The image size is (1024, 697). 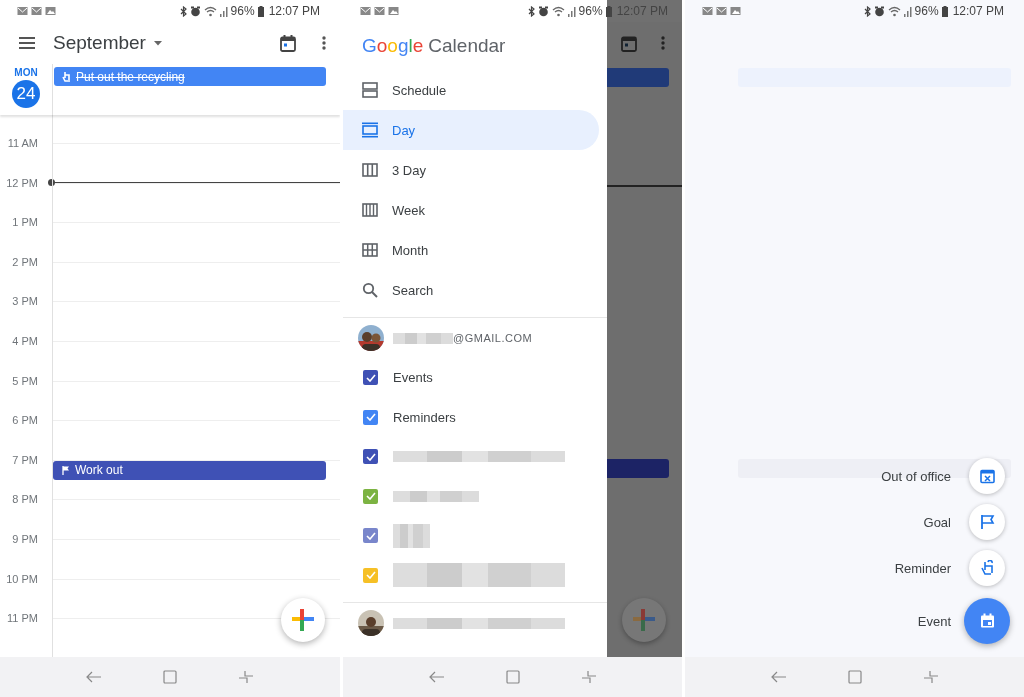 I want to click on hour-label: 5 PM, so click(x=25, y=380).